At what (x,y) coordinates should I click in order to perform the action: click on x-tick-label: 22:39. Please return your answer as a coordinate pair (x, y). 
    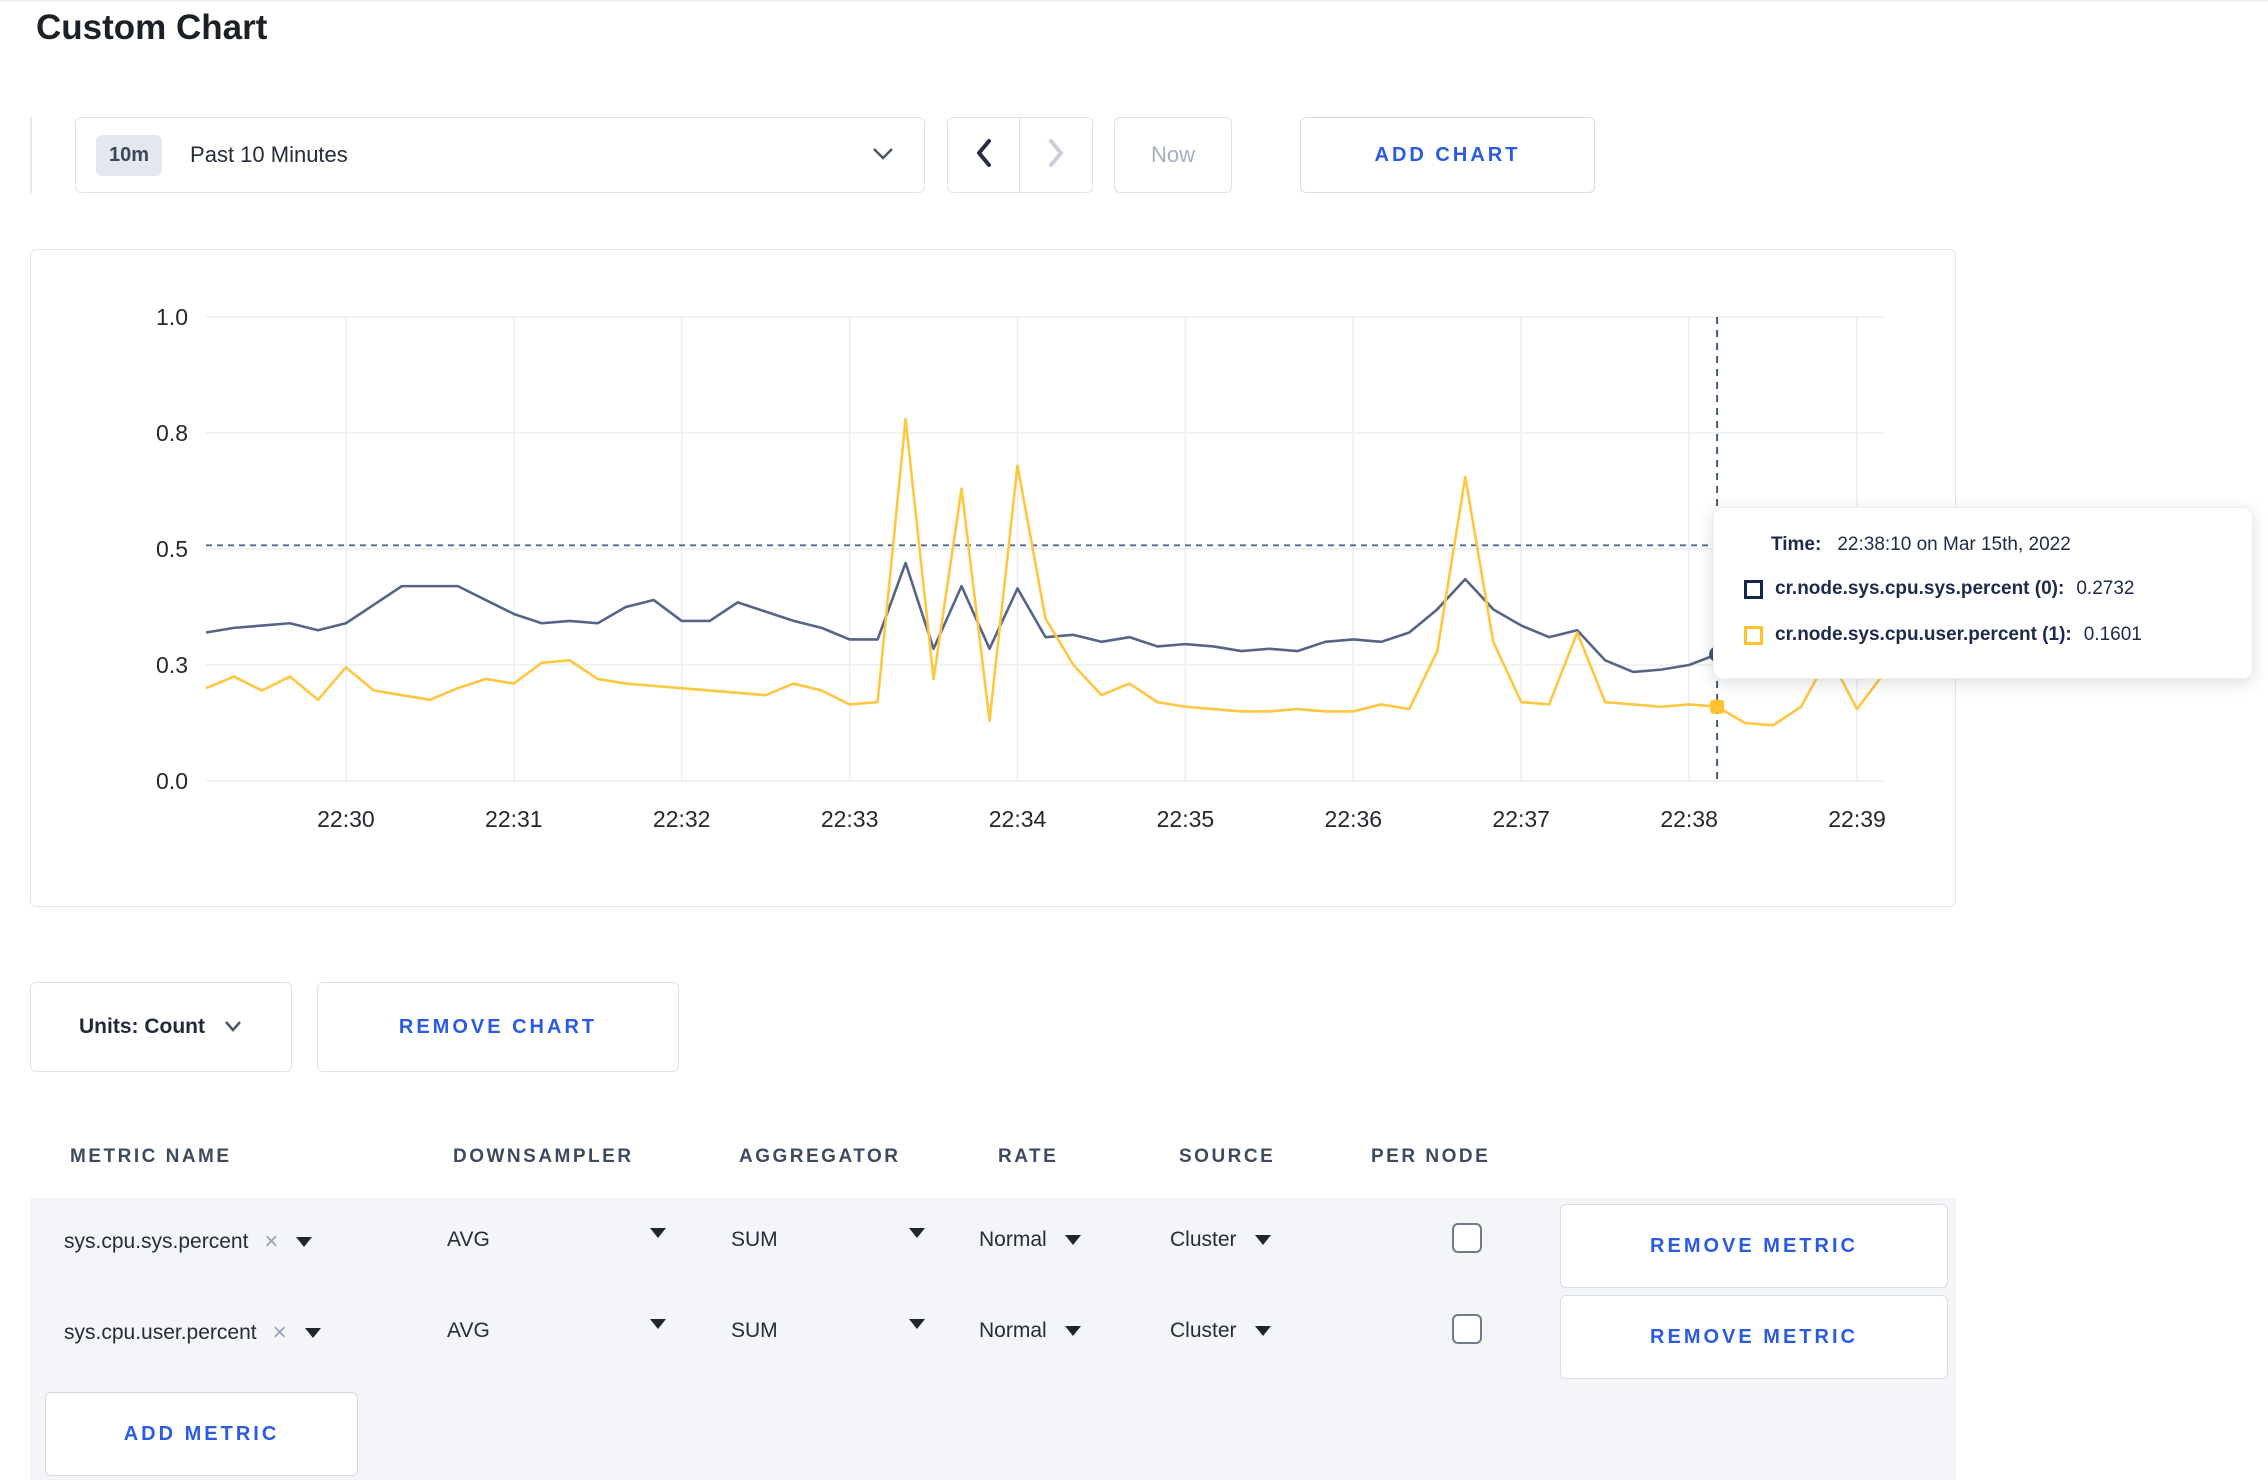
    Looking at the image, I should click on (1857, 819).